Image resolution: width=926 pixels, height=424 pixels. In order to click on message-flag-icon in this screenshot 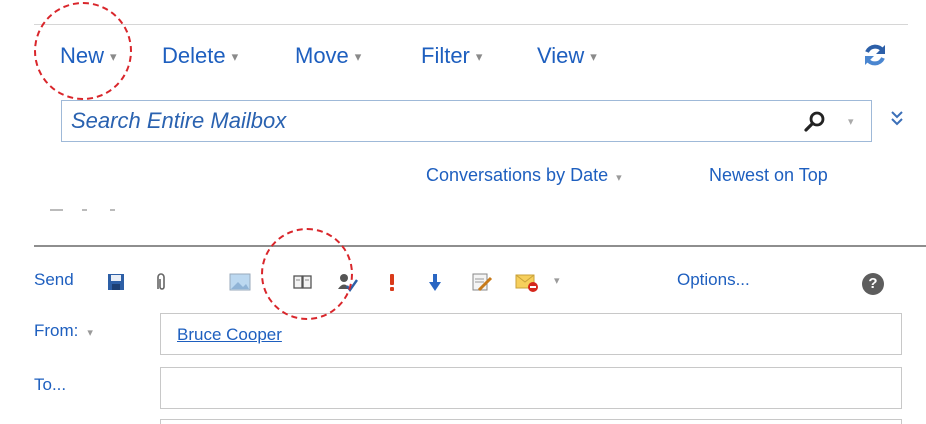, I will do `click(529, 282)`.